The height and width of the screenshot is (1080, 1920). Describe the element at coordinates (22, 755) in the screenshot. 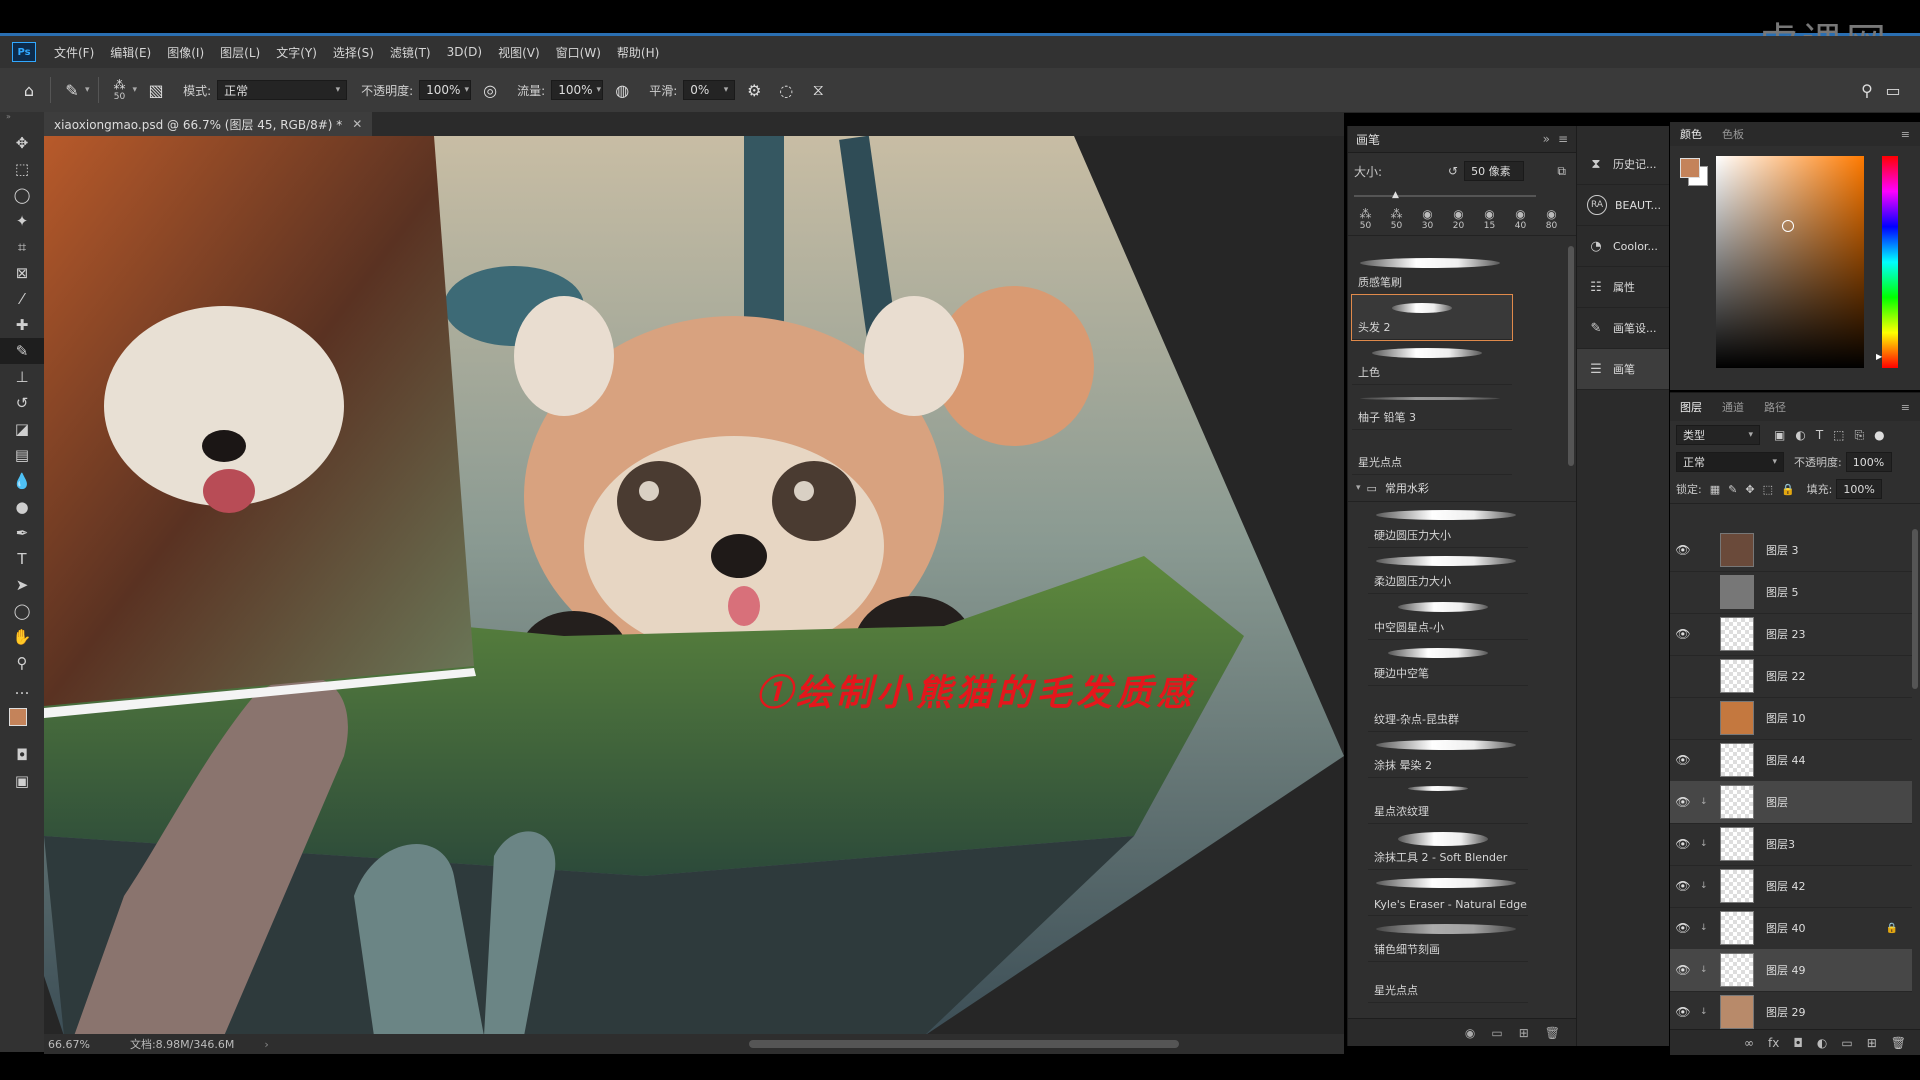

I see `quick-mask-icon: ◘` at that location.